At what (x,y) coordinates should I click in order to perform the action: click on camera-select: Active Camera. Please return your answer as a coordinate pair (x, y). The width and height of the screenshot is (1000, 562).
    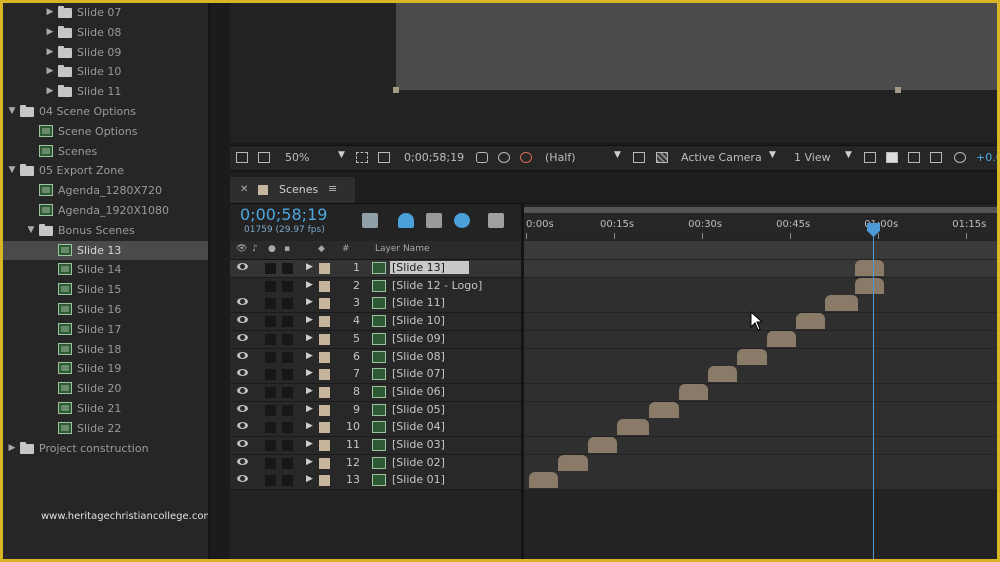
    Looking at the image, I should click on (721, 157).